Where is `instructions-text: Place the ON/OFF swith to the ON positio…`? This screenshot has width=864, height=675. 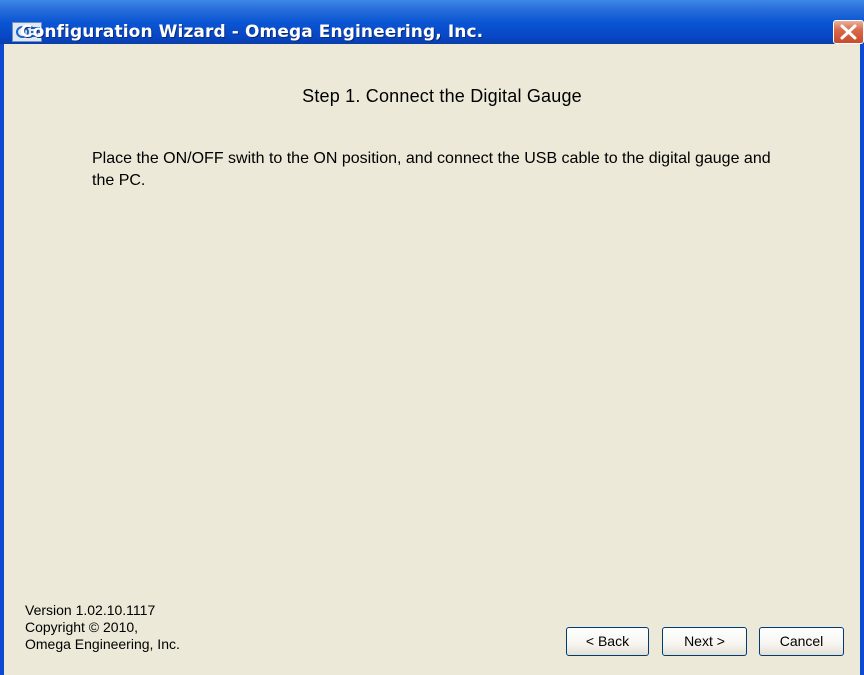 instructions-text: Place the ON/OFF swith to the ON positio… is located at coordinates (431, 169).